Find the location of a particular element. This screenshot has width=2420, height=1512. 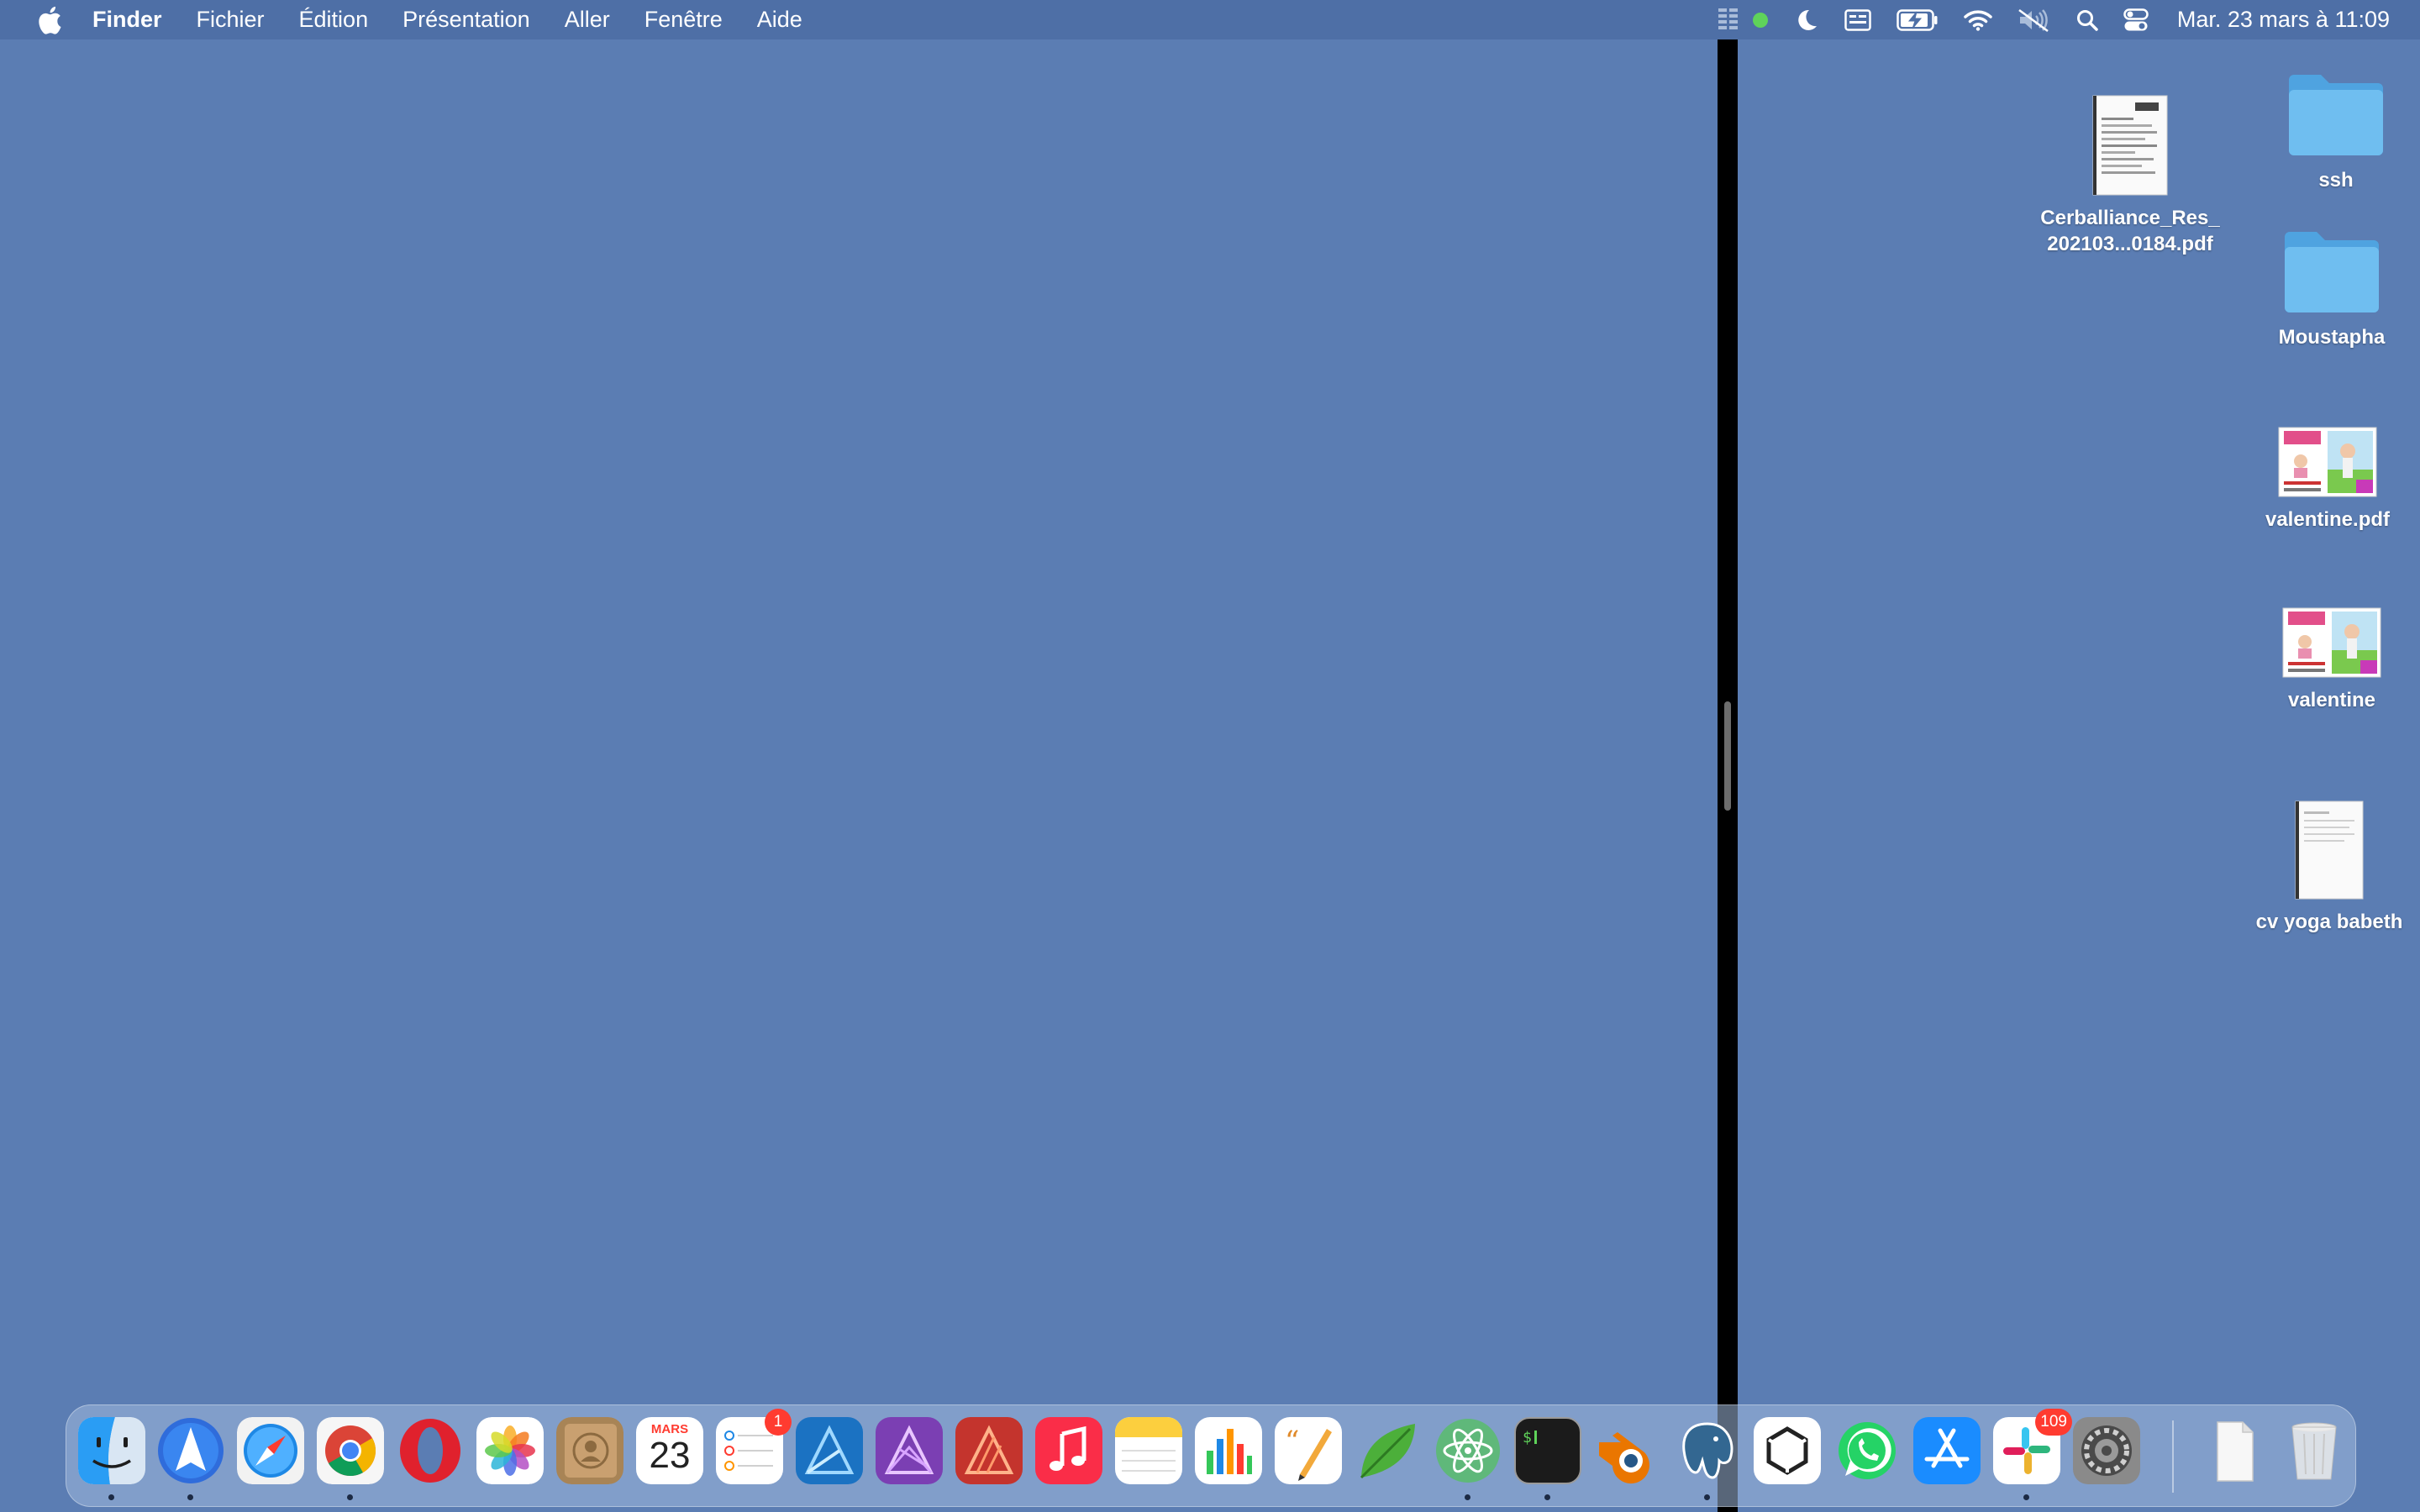

menu-fenetre: Fenêtre is located at coordinates (683, 20).